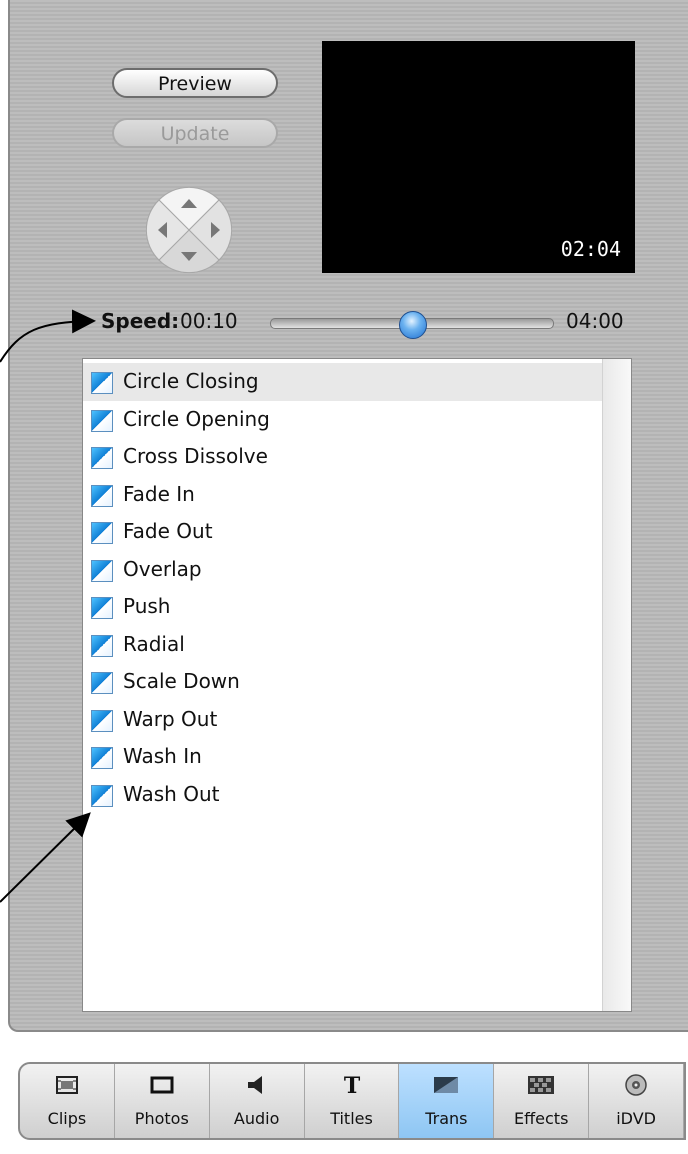 The width and height of the screenshot is (688, 1154). Describe the element at coordinates (343, 532) in the screenshot. I see `list-item: Fade Out` at that location.